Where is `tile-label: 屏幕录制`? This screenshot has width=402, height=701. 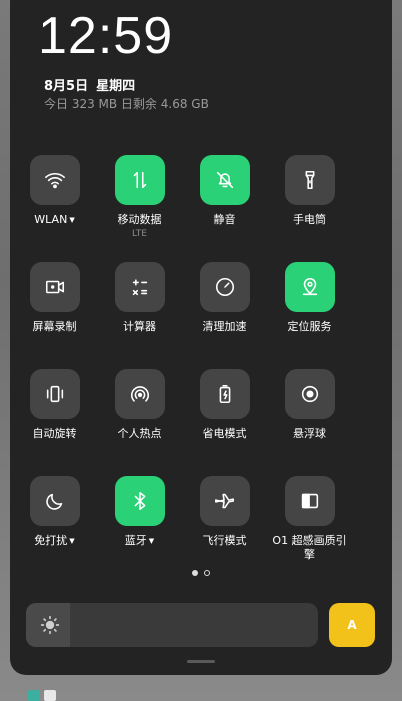
tile-label: 屏幕录制 is located at coordinates (55, 327).